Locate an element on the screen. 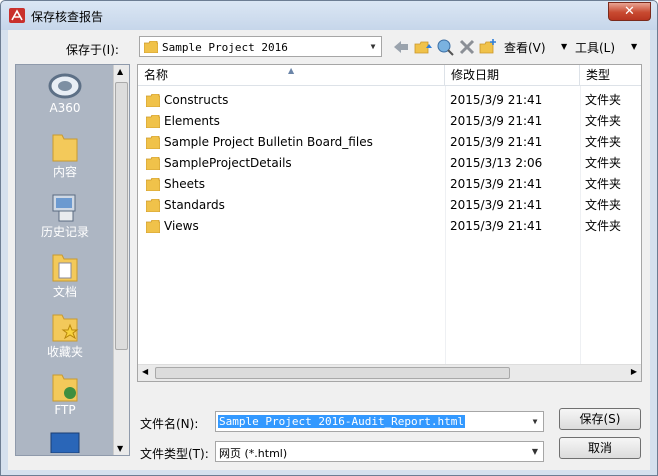 This screenshot has height=476, width=658. place-documents: 文档 is located at coordinates (65, 275).